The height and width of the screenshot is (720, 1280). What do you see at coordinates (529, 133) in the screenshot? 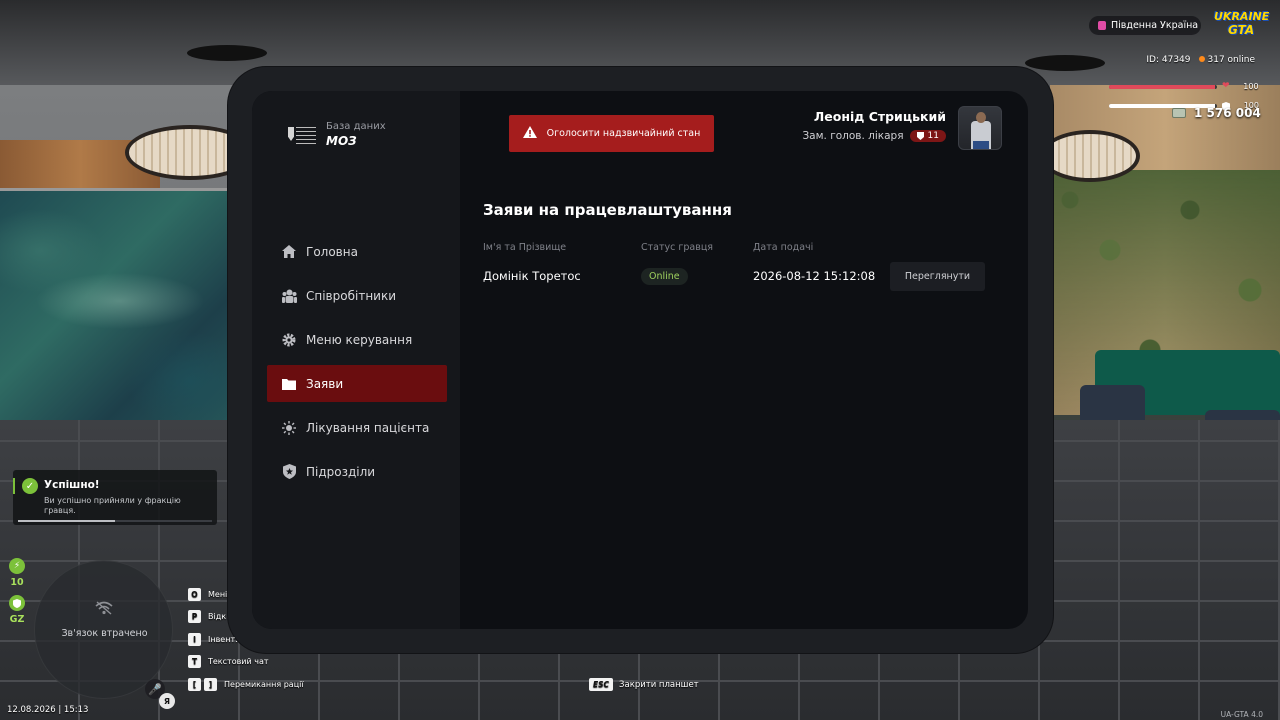
I see `warning-icon` at bounding box center [529, 133].